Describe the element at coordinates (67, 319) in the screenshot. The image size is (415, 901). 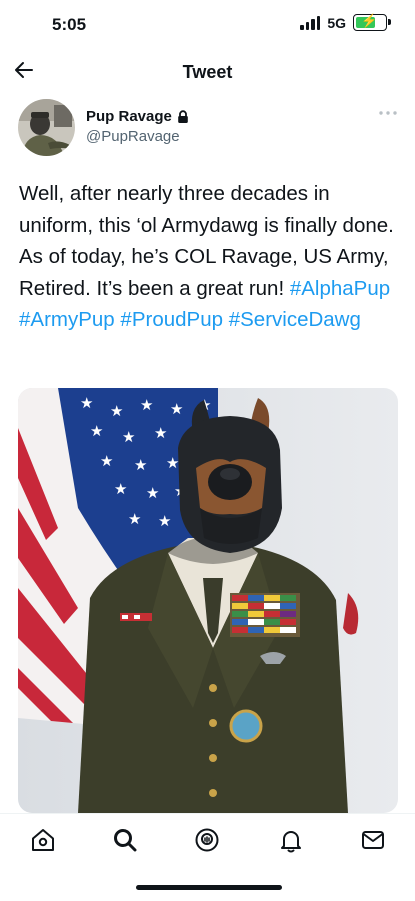
I see `hashtag-armypup: #ArmyPup` at that location.